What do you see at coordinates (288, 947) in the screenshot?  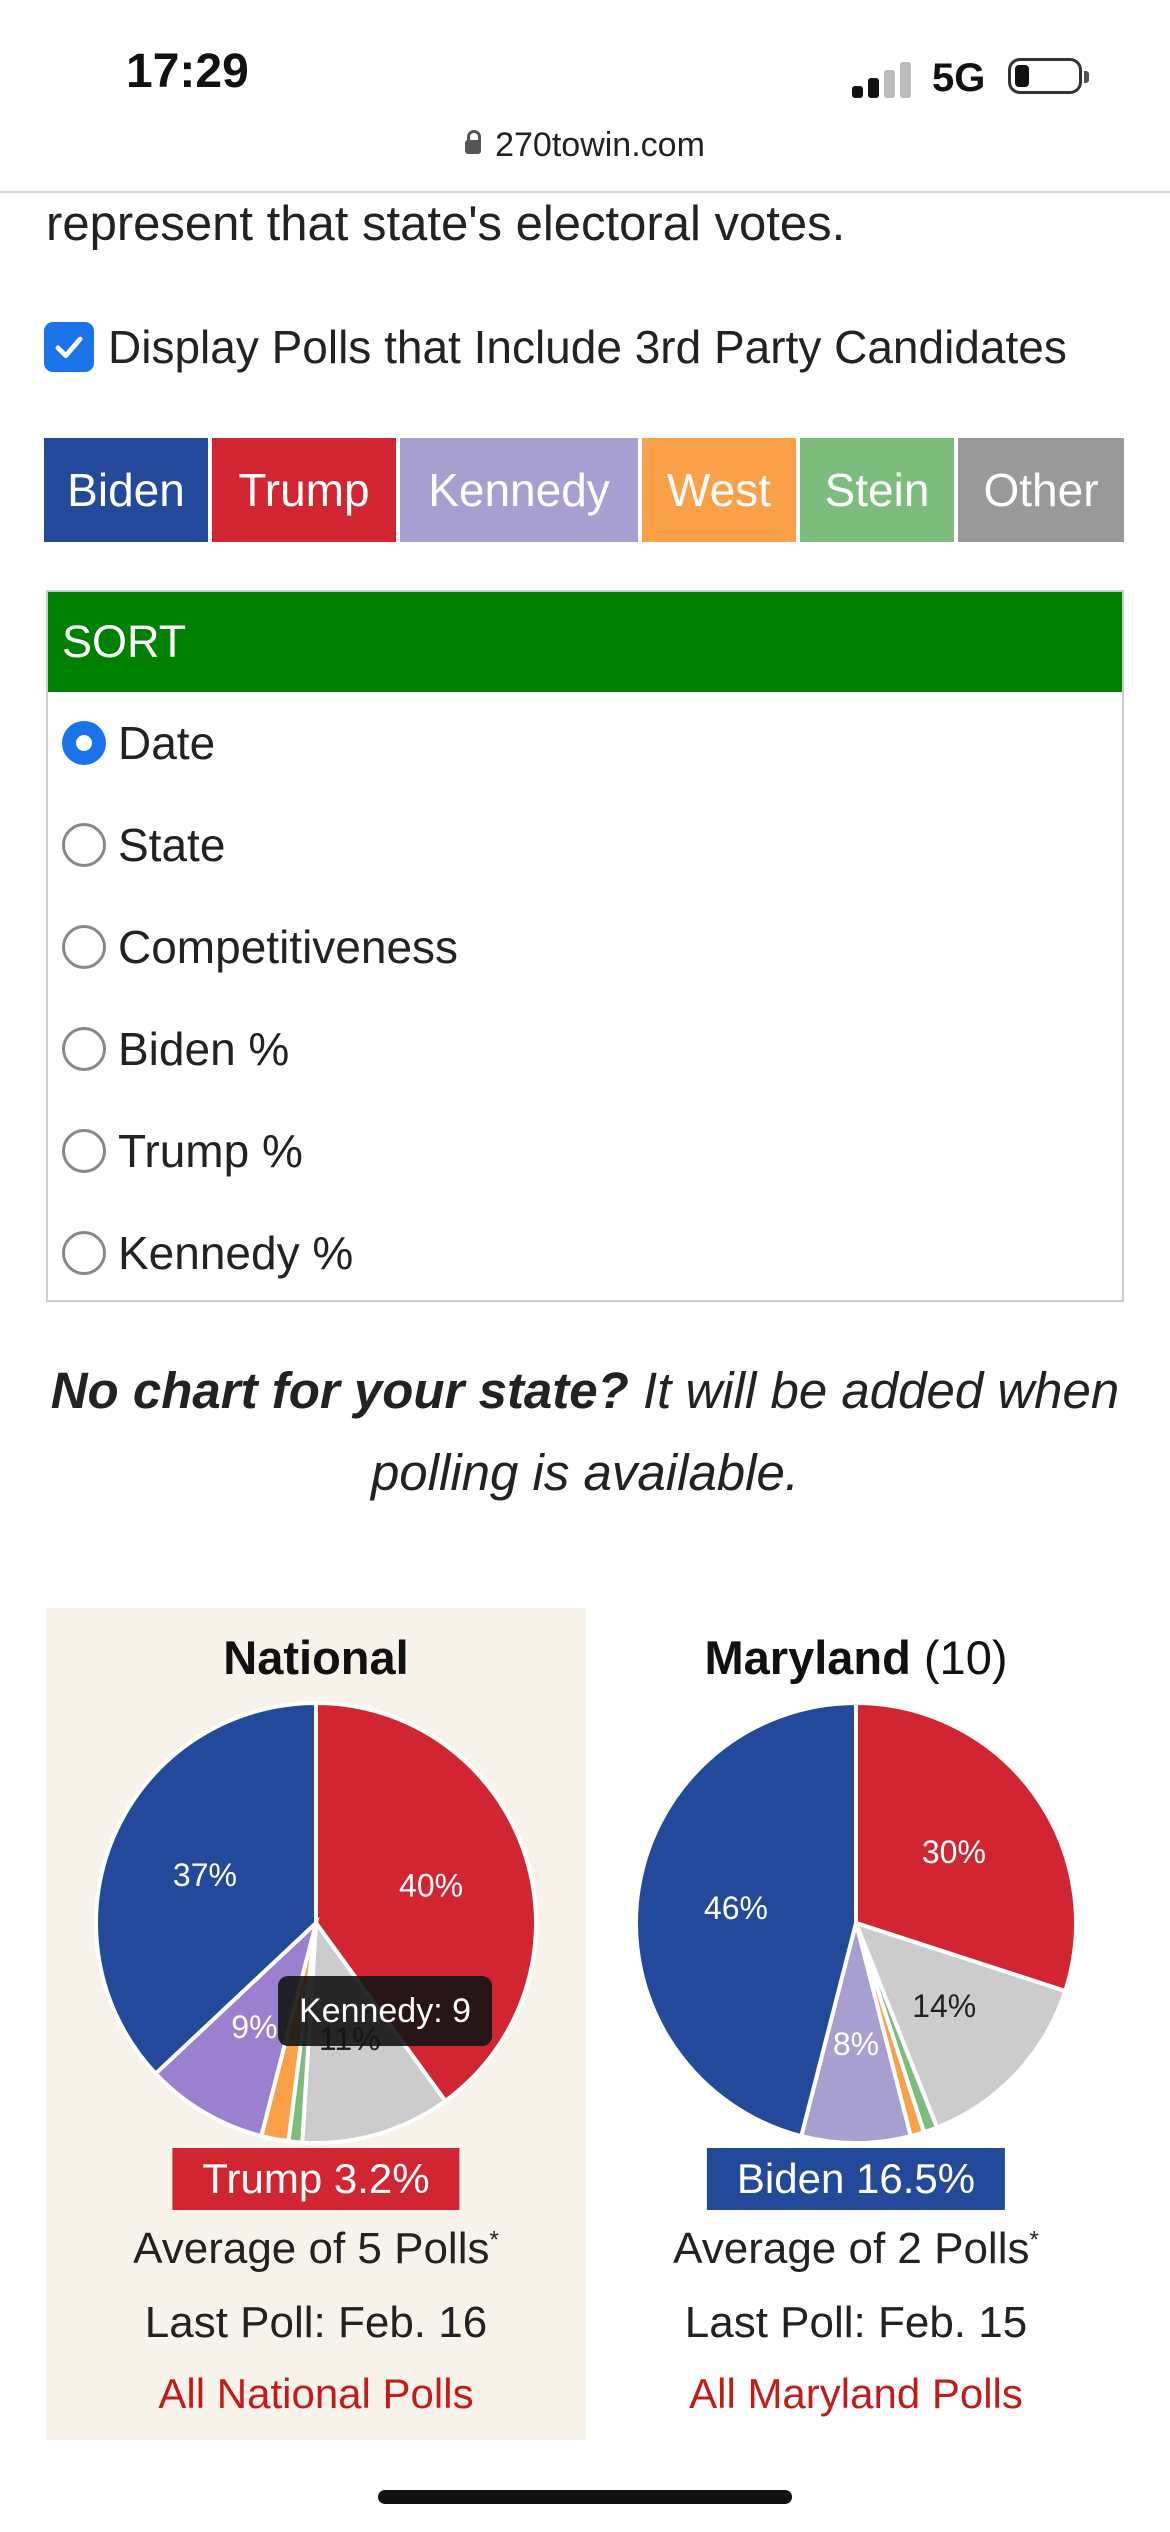 I see `sort-option-label: Competitiveness` at bounding box center [288, 947].